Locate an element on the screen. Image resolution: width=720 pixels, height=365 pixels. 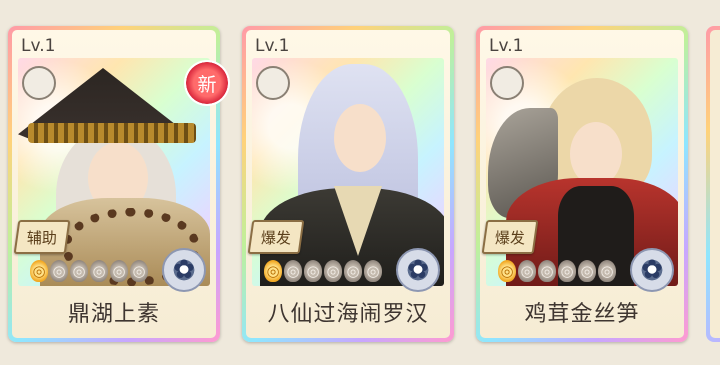
card-name: 鸡茸金丝笋 is located at coordinates (582, 314).